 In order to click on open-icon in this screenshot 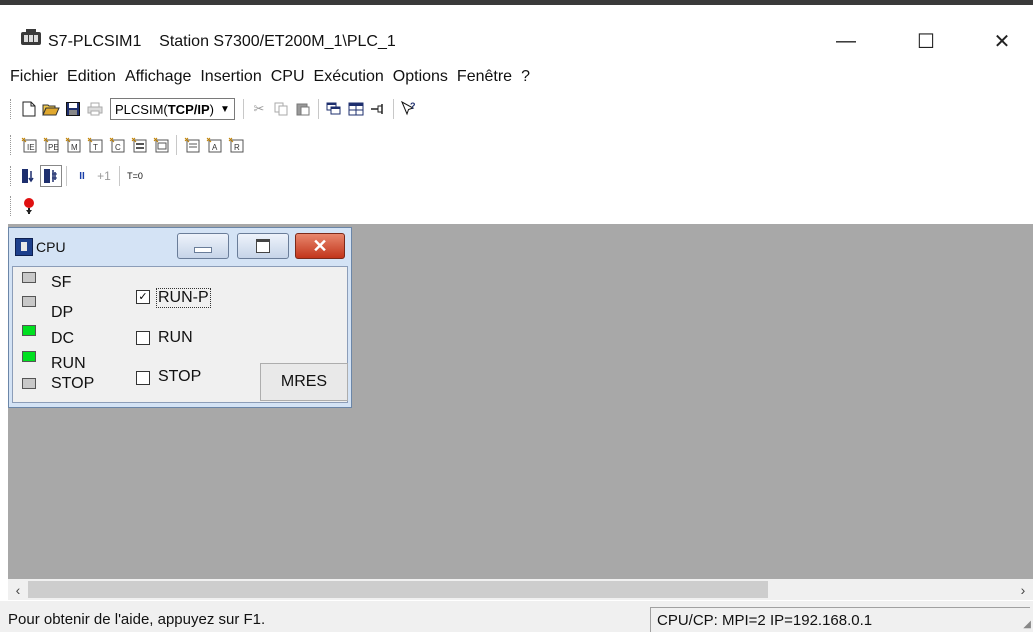, I will do `click(51, 109)`.